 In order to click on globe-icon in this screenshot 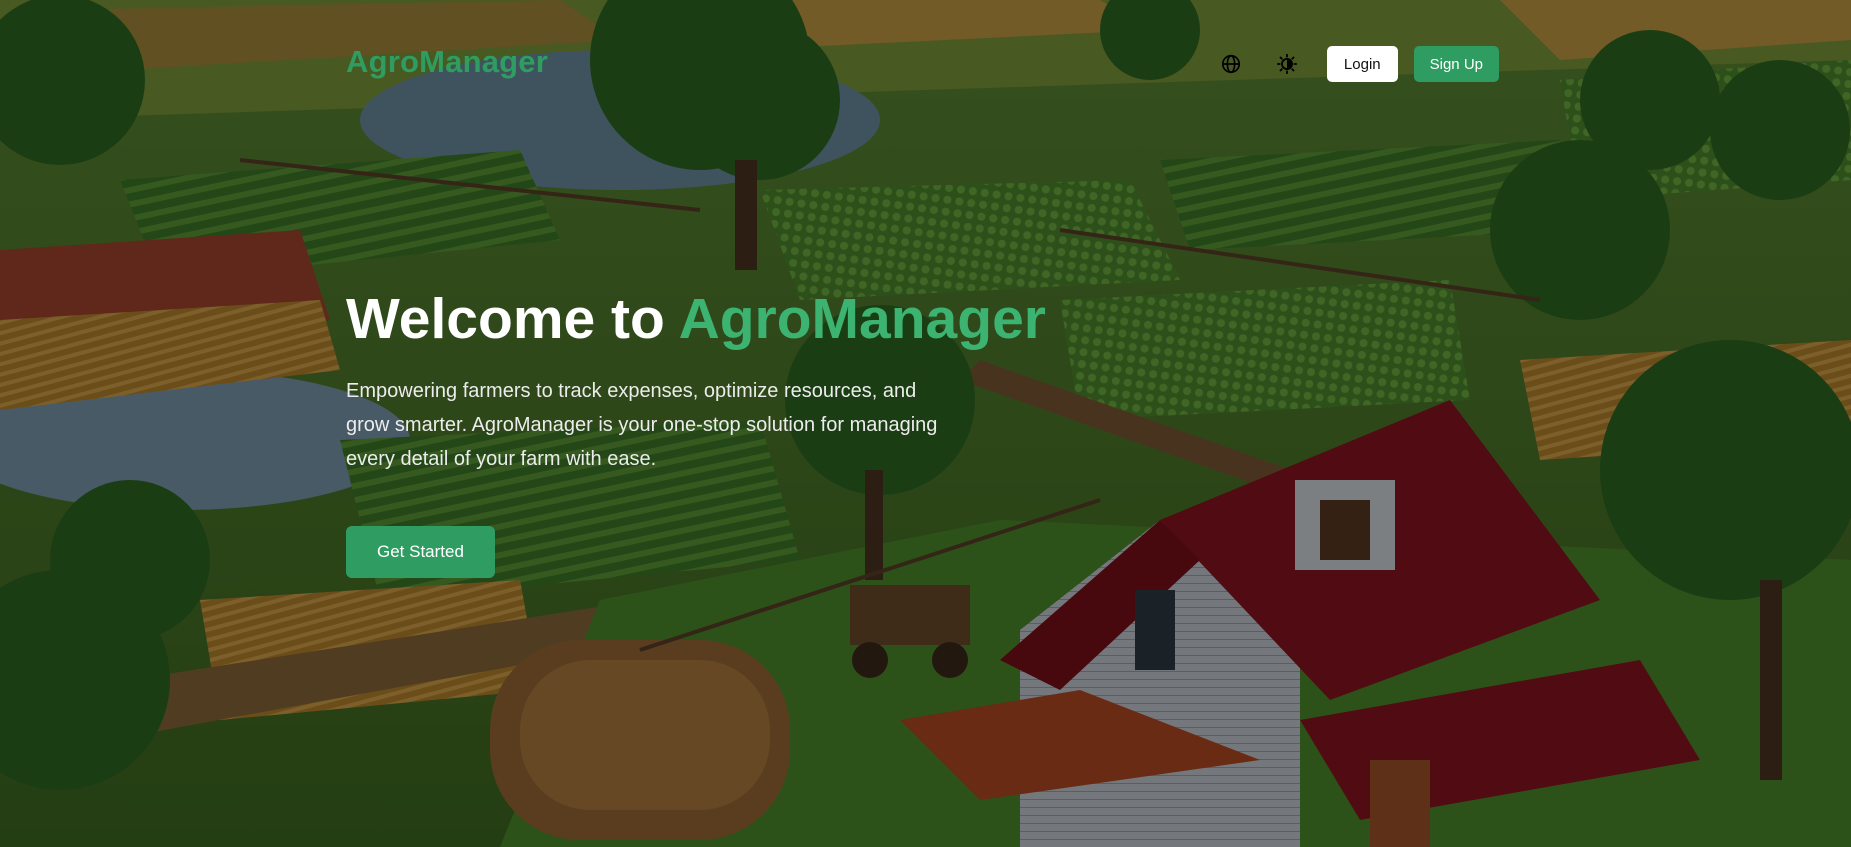, I will do `click(1231, 64)`.